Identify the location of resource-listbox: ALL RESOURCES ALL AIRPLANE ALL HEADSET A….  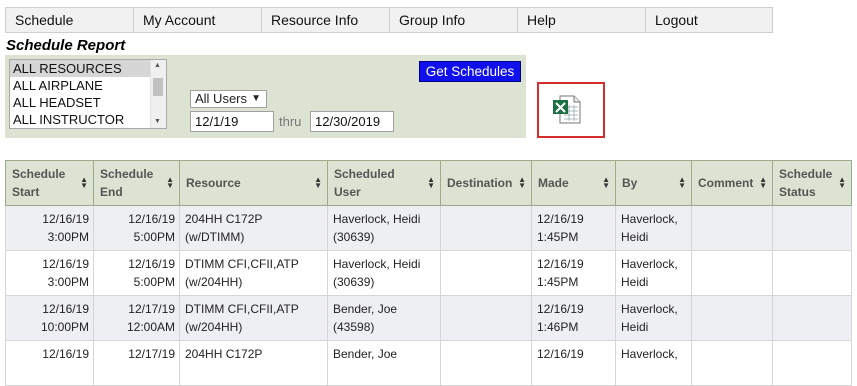
(88, 94).